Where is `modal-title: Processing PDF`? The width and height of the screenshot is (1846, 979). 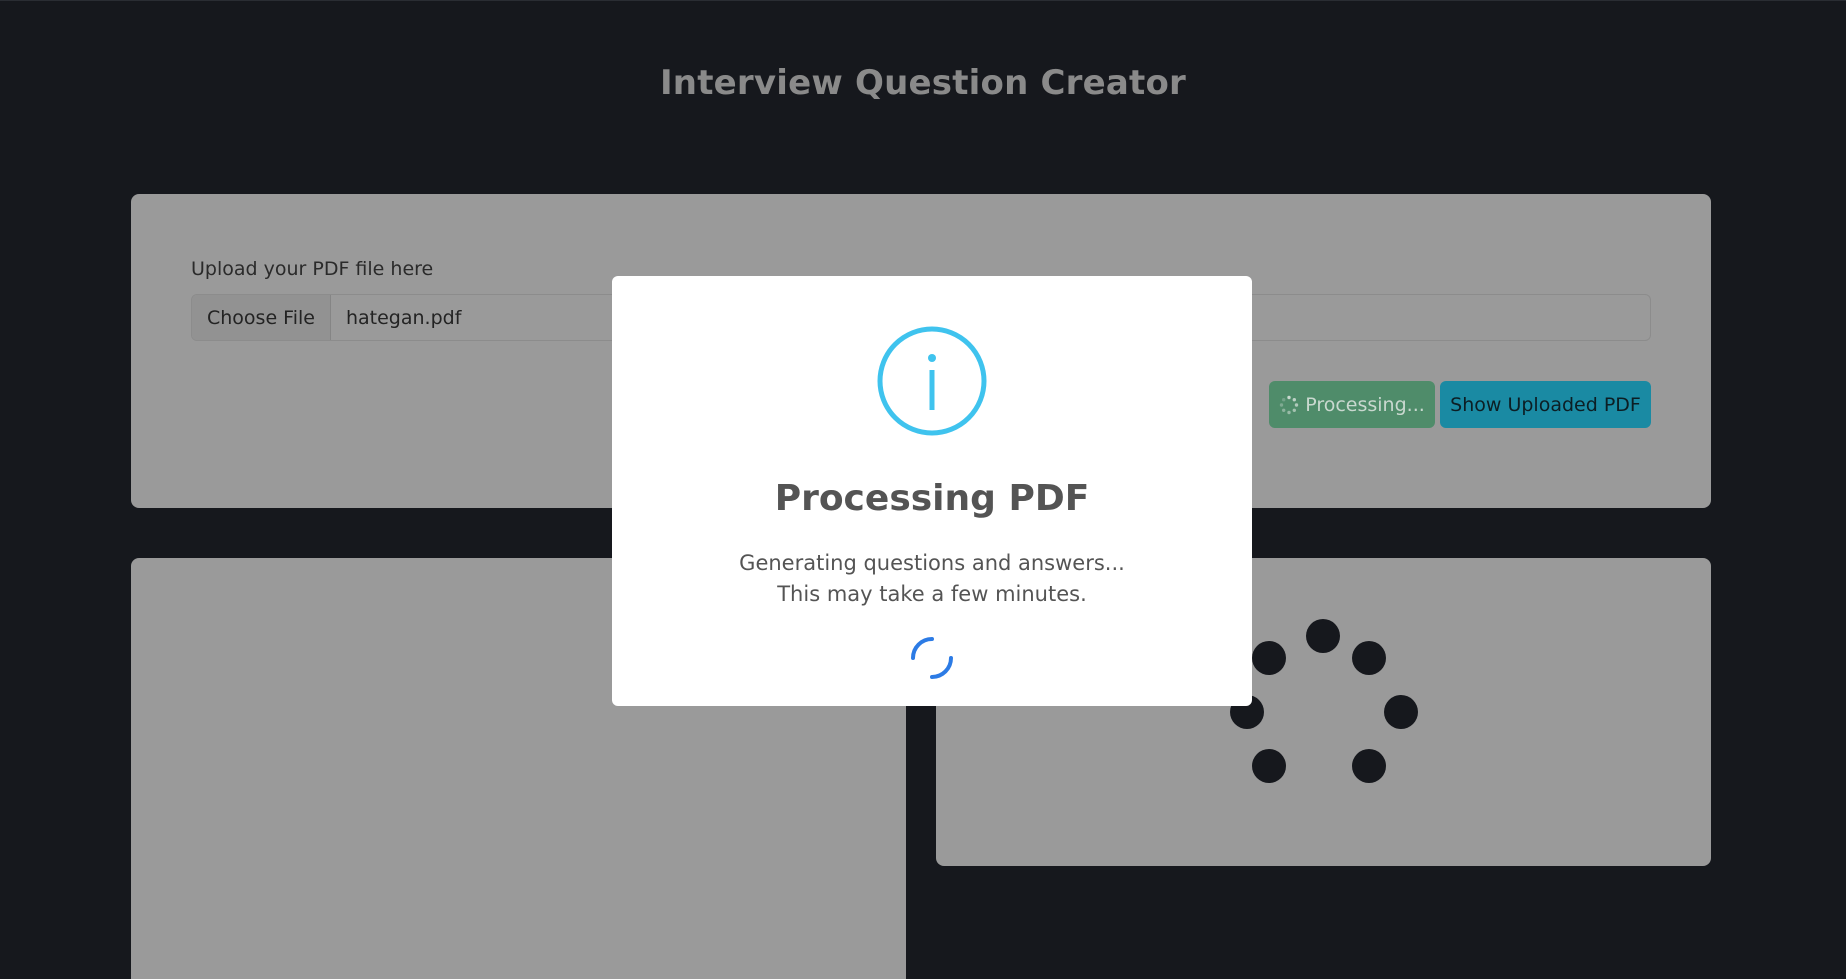
modal-title: Processing PDF is located at coordinates (932, 498).